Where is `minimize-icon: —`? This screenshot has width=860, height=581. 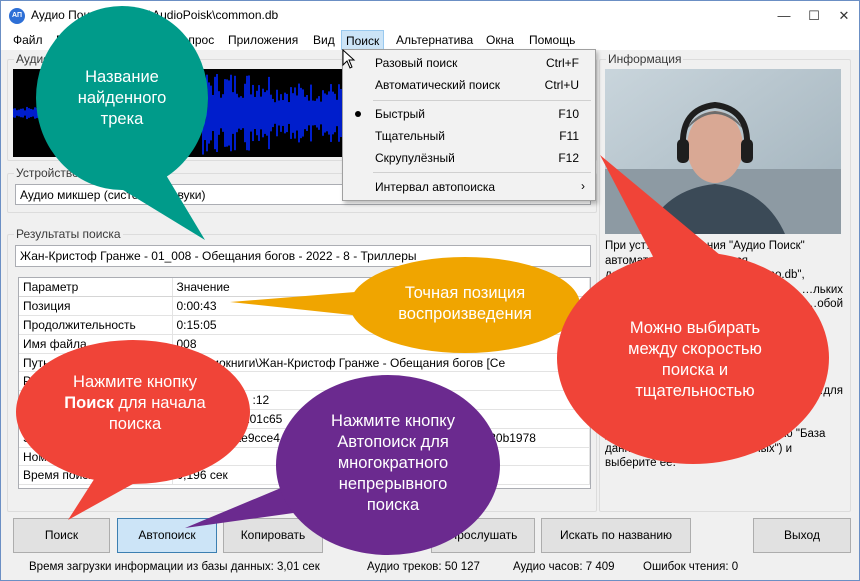 minimize-icon: — is located at coordinates (784, 15).